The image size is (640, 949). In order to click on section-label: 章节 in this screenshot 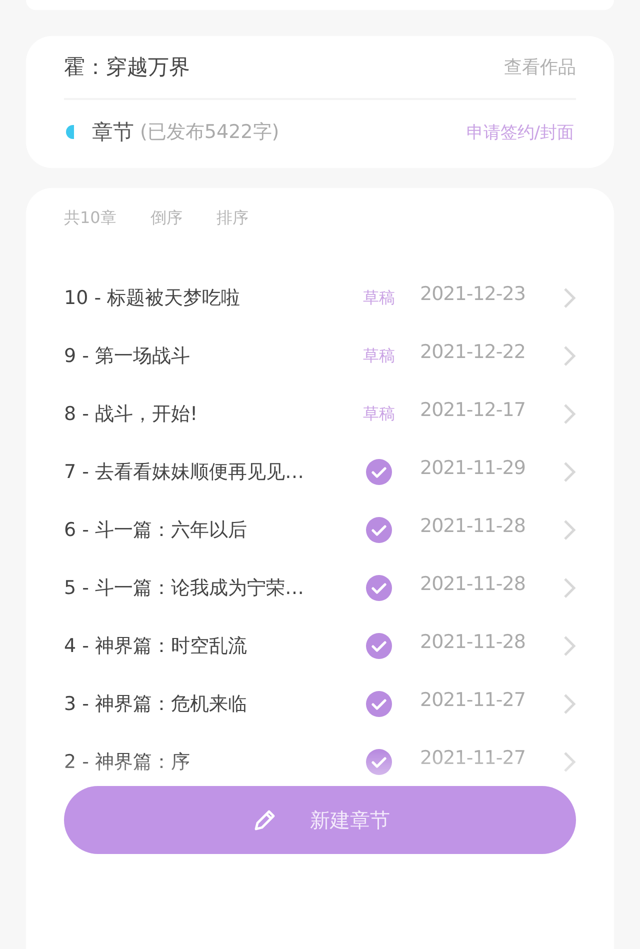, I will do `click(113, 132)`.